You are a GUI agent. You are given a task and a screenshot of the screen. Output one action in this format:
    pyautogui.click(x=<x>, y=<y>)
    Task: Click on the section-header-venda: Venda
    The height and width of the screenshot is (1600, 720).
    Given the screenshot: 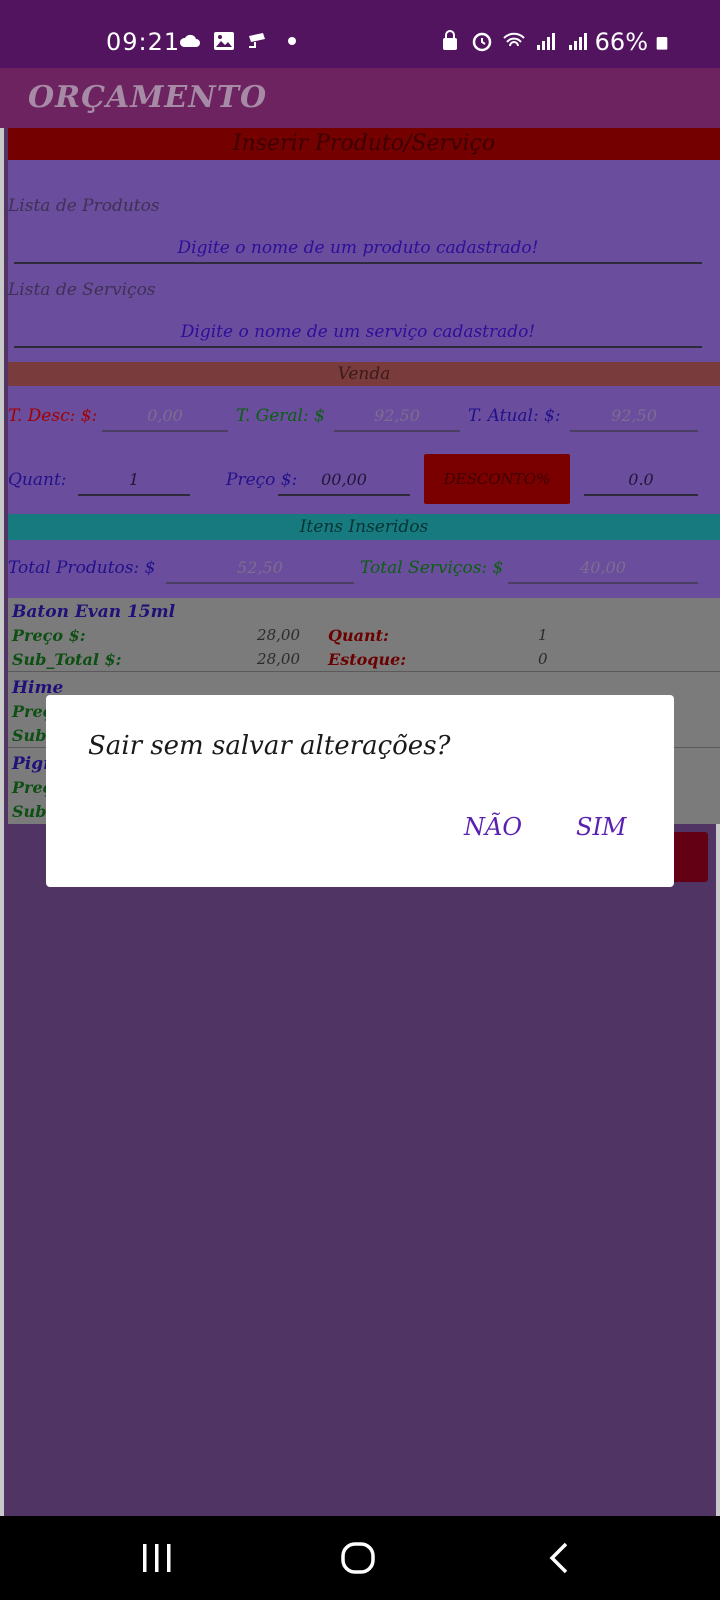 What is the action you would take?
    pyautogui.click(x=364, y=374)
    